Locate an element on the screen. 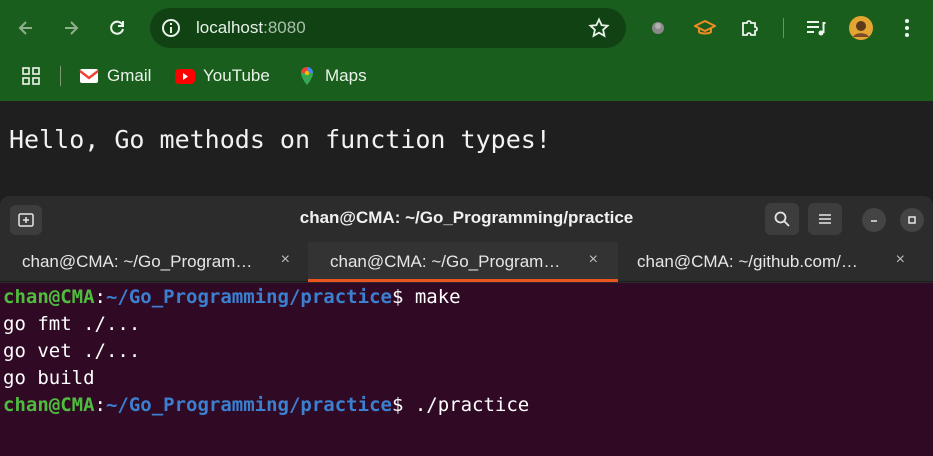 Image resolution: width=933 pixels, height=456 pixels. maps-icon is located at coordinates (307, 76).